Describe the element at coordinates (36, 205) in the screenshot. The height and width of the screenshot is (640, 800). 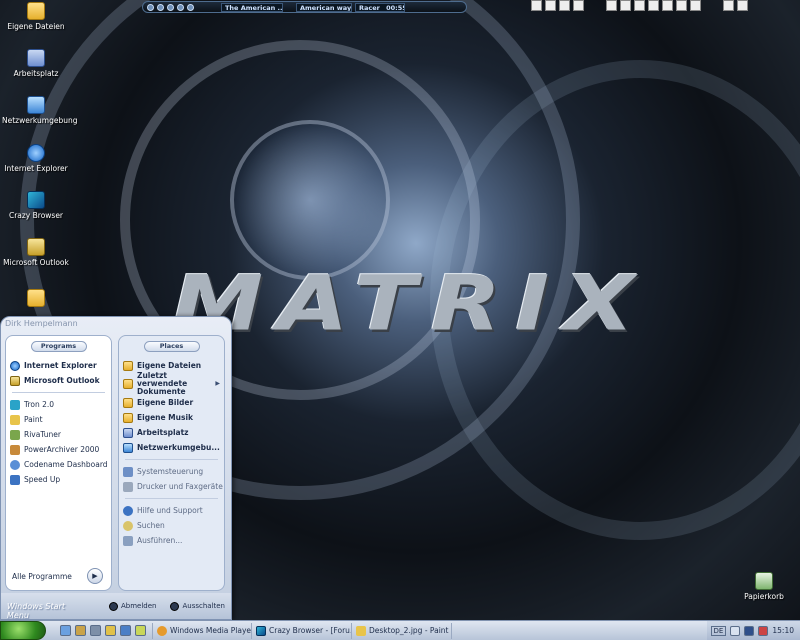
I see `desktop-icon-crazy-browser: Crazy Browser` at that location.